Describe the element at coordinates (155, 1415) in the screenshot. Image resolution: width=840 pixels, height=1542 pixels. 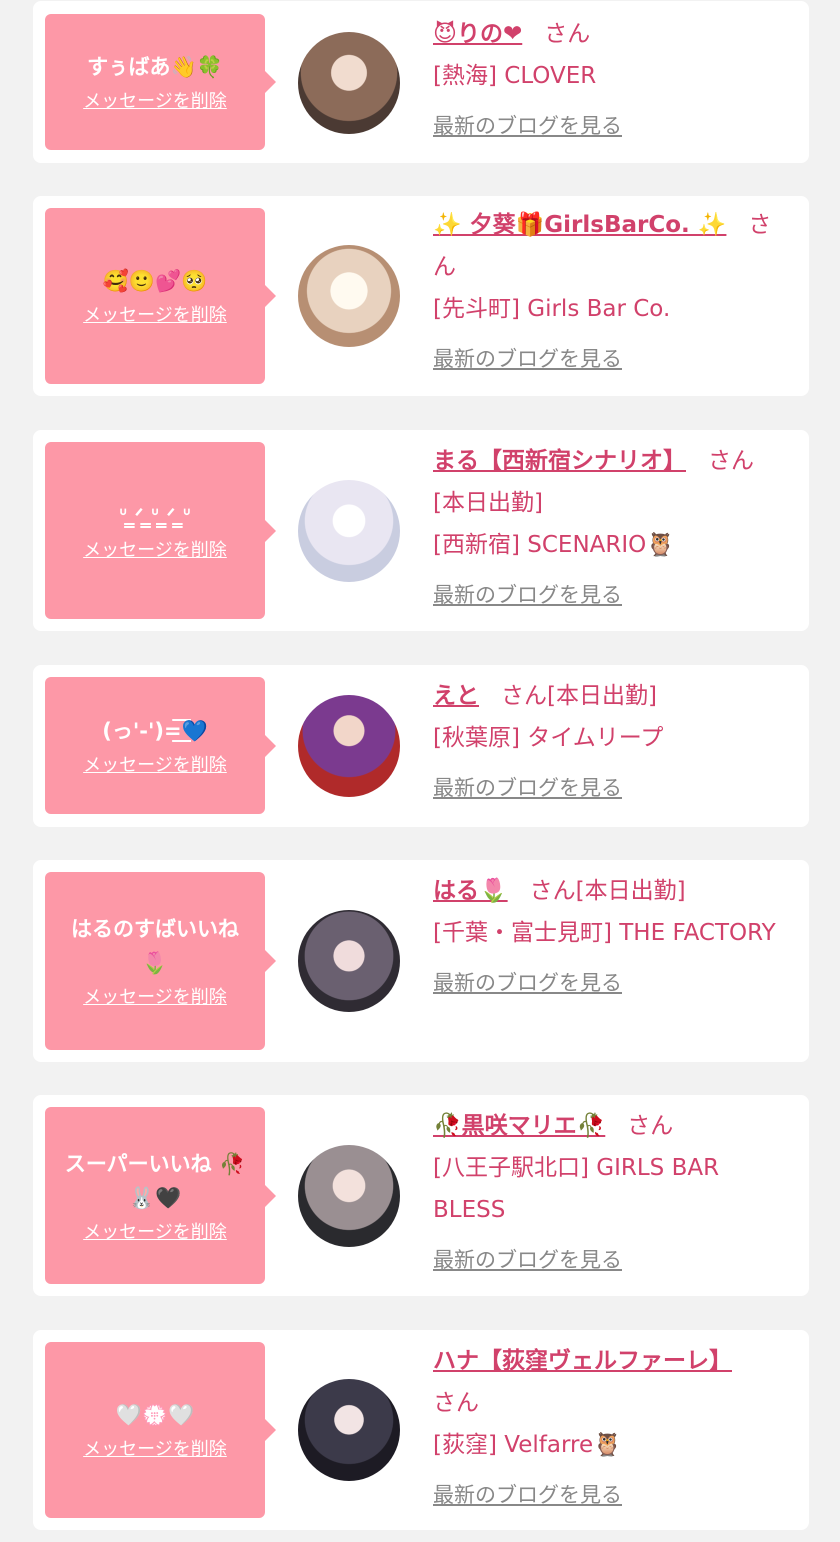
I see `message-text: 🤍💮🤍` at that location.